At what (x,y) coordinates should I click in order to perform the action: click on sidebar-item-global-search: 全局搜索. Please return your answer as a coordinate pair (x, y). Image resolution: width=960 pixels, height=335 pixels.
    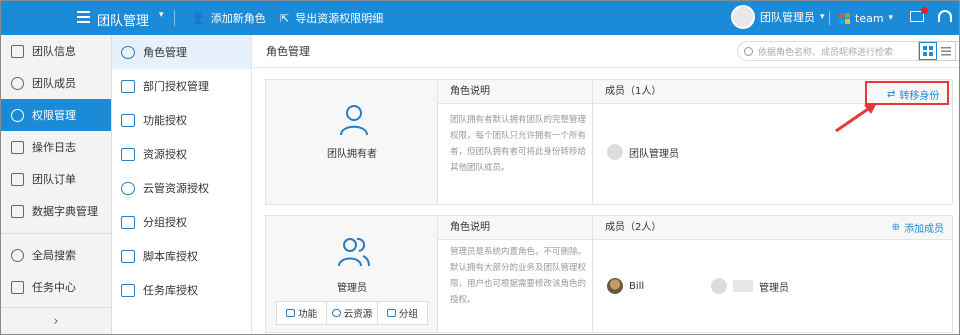
    Looking at the image, I should click on (56, 255).